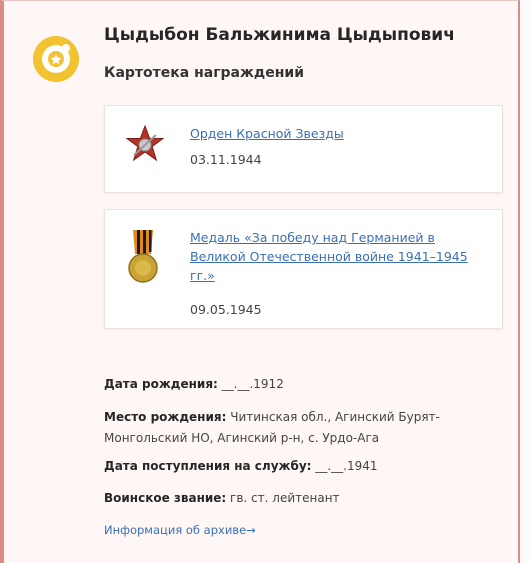 This screenshot has width=531, height=563. I want to click on service-date-row: Дата поступления на службу: __.__.1941, so click(309, 466).